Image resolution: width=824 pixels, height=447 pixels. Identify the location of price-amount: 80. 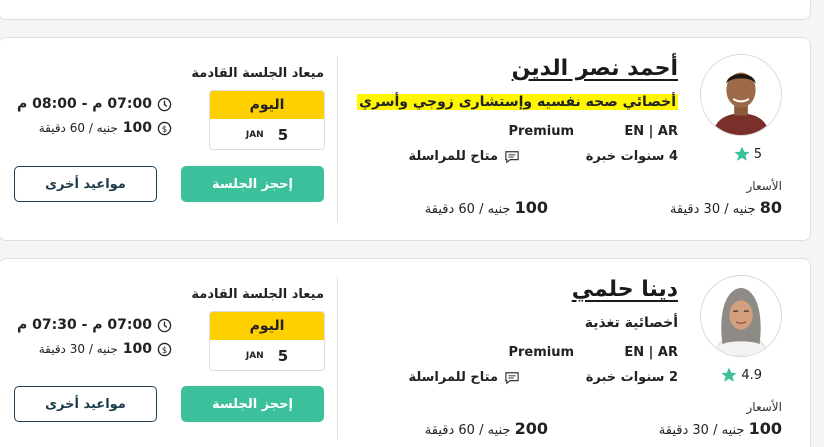
(770, 207).